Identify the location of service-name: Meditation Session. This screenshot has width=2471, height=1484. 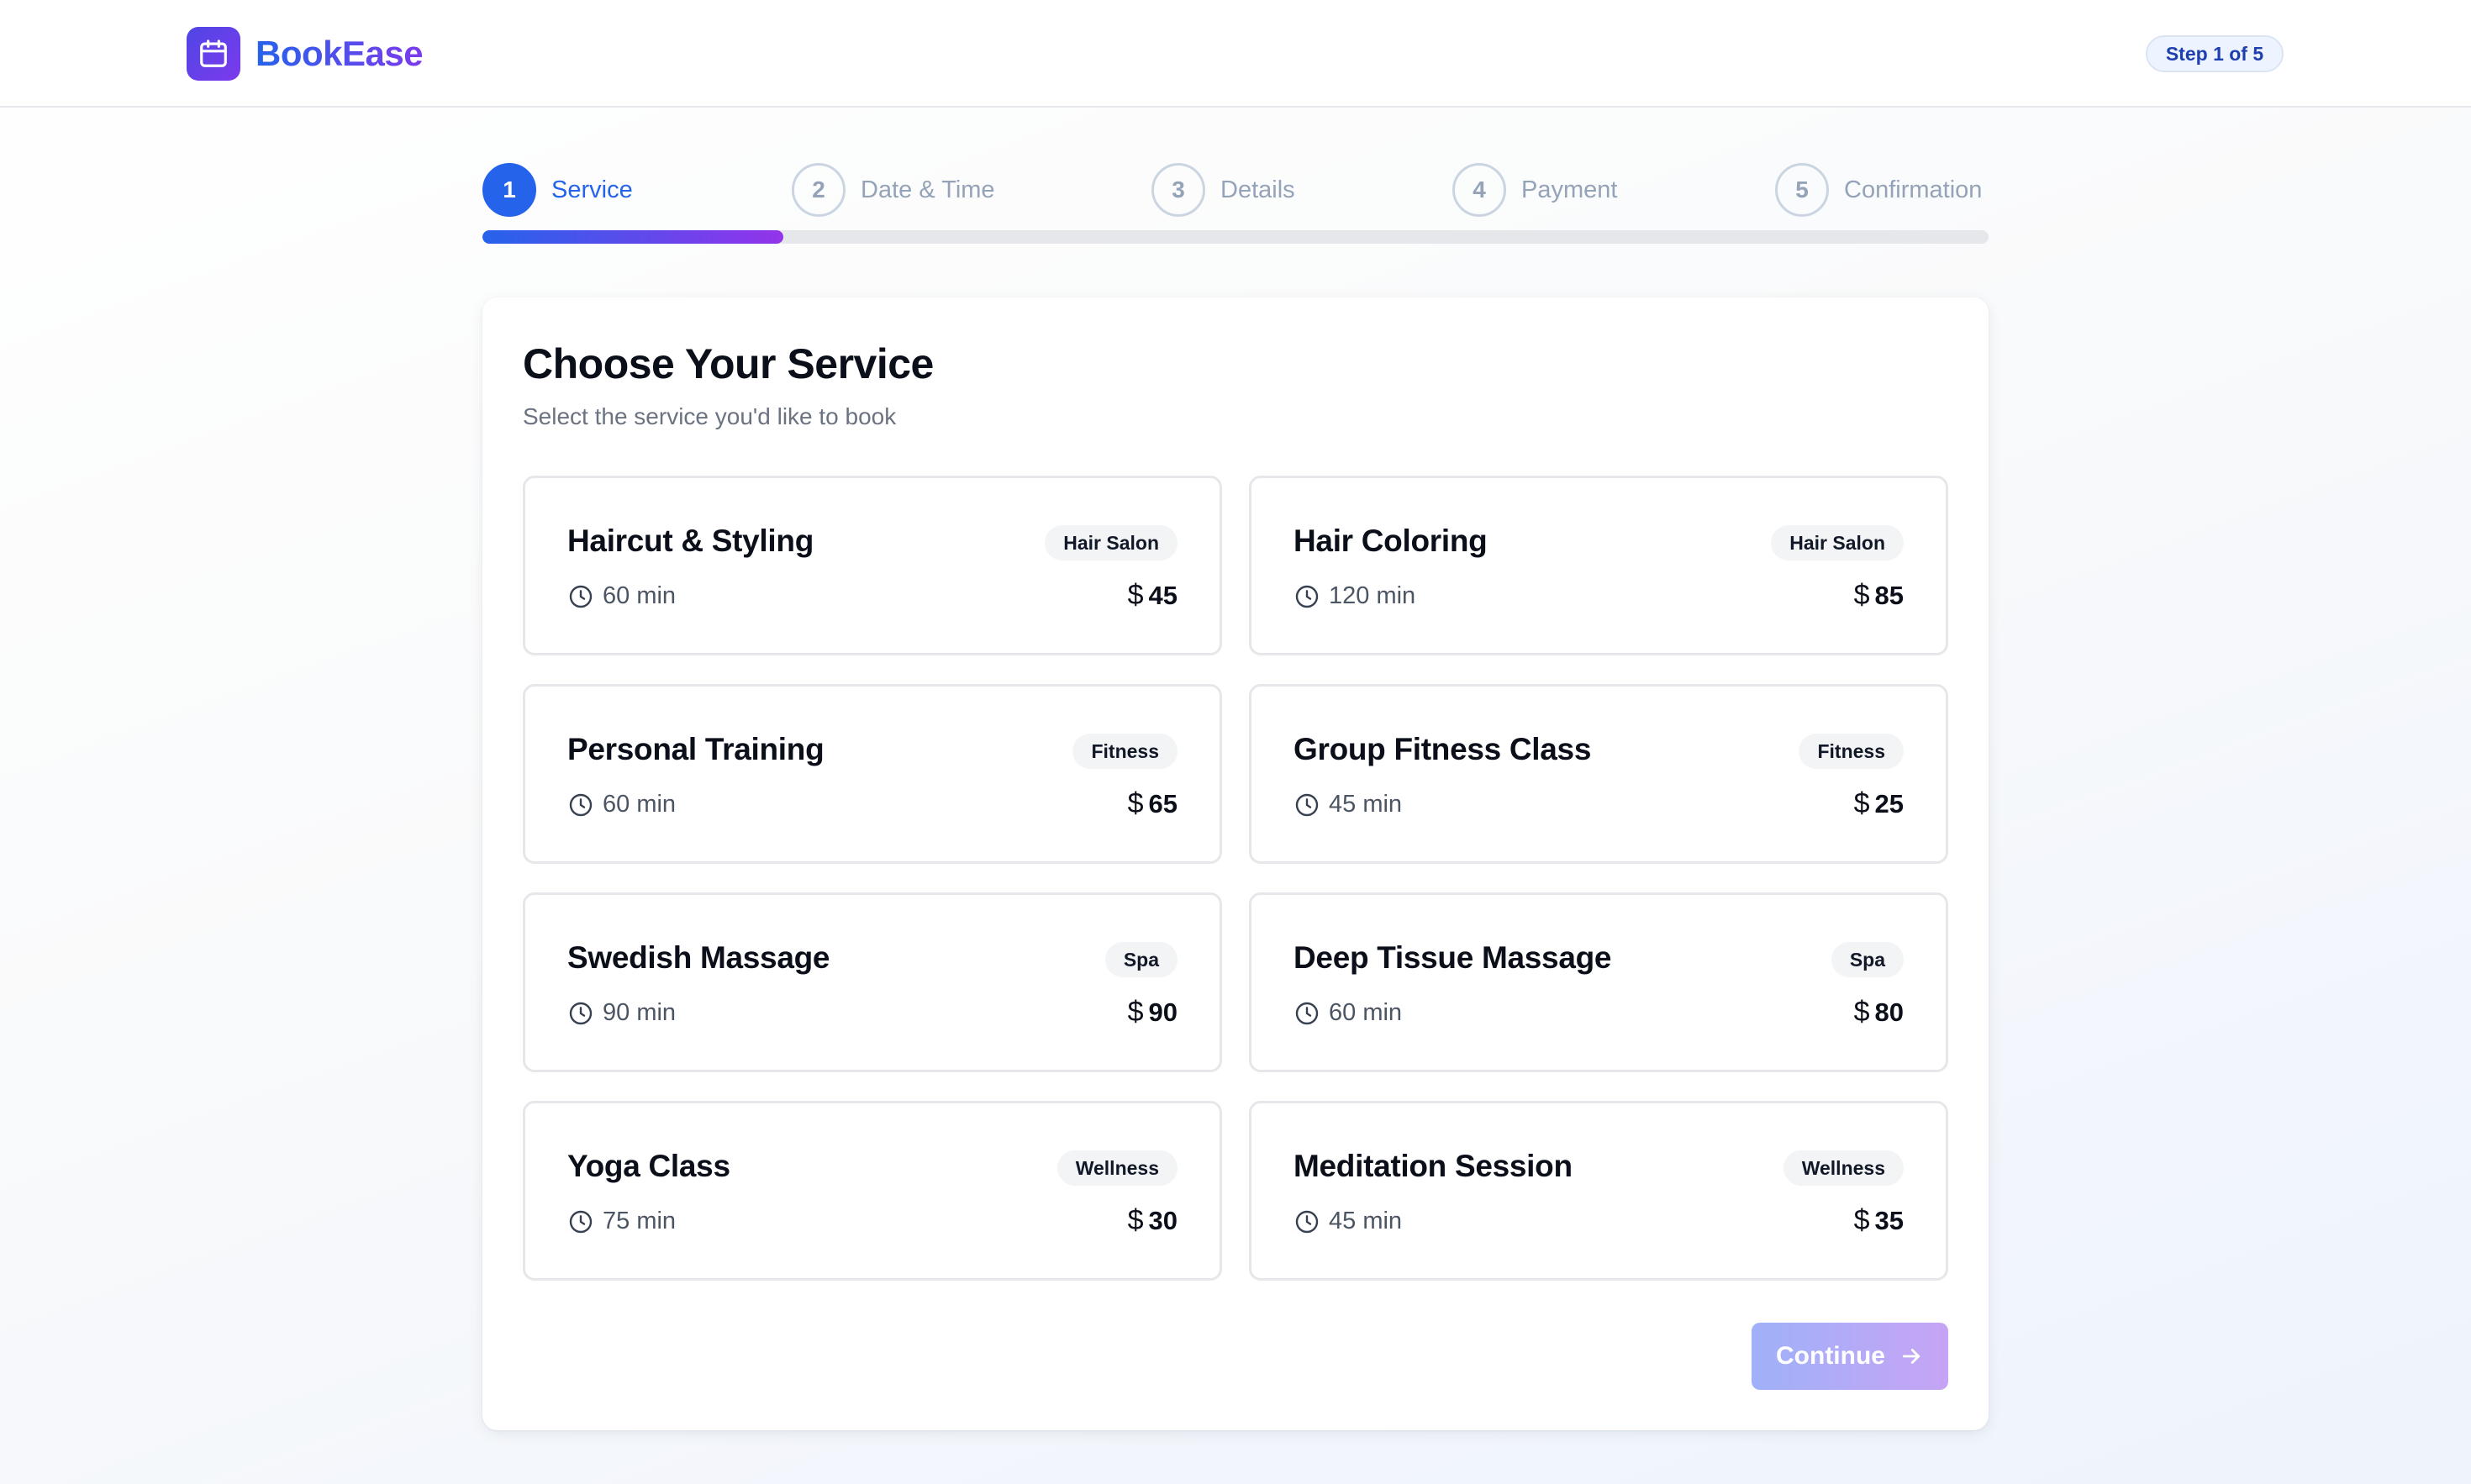
(1433, 1166).